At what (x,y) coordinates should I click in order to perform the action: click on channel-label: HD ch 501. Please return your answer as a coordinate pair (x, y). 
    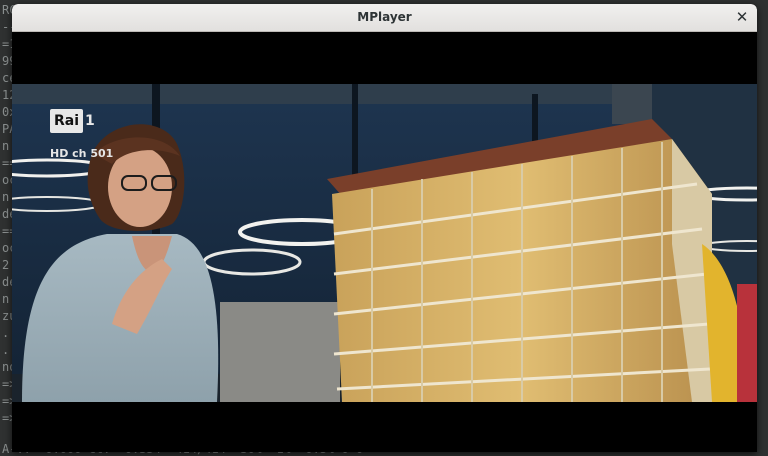
    Looking at the image, I should click on (82, 153).